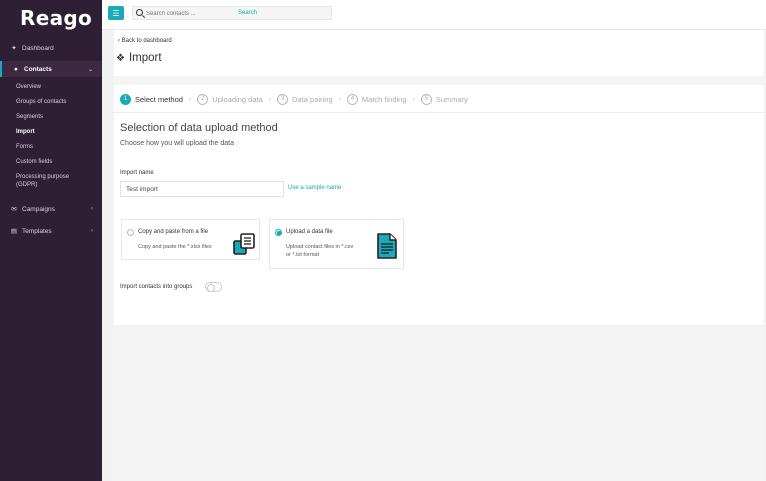 Image resolution: width=766 pixels, height=481 pixels. Describe the element at coordinates (34, 162) in the screenshot. I see `sidebar-subitem-custom-fields: Custom fields` at that location.